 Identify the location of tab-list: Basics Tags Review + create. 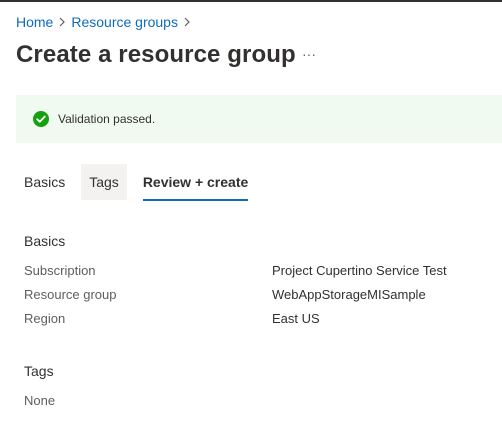
(136, 182).